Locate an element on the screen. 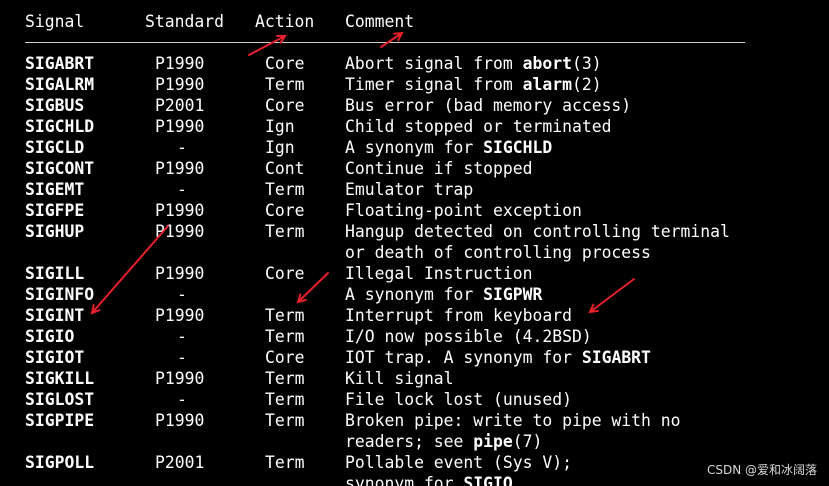 The height and width of the screenshot is (486, 829). comment-bold-ref: pipe is located at coordinates (493, 441).